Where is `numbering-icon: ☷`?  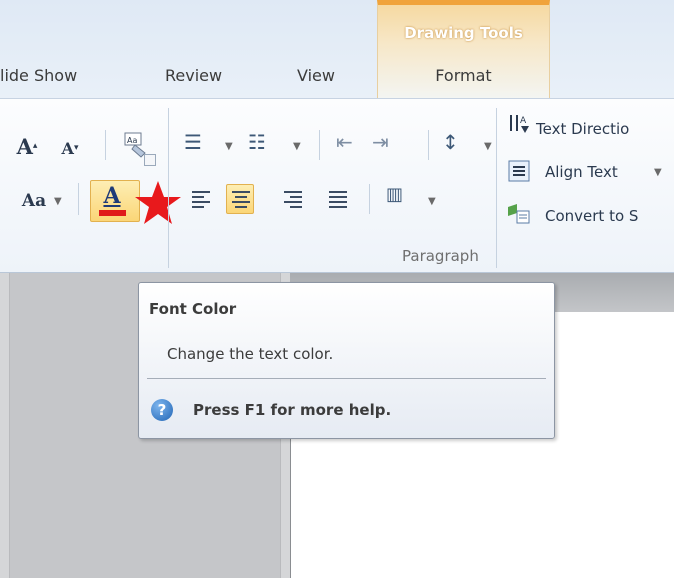 numbering-icon: ☷ is located at coordinates (257, 142).